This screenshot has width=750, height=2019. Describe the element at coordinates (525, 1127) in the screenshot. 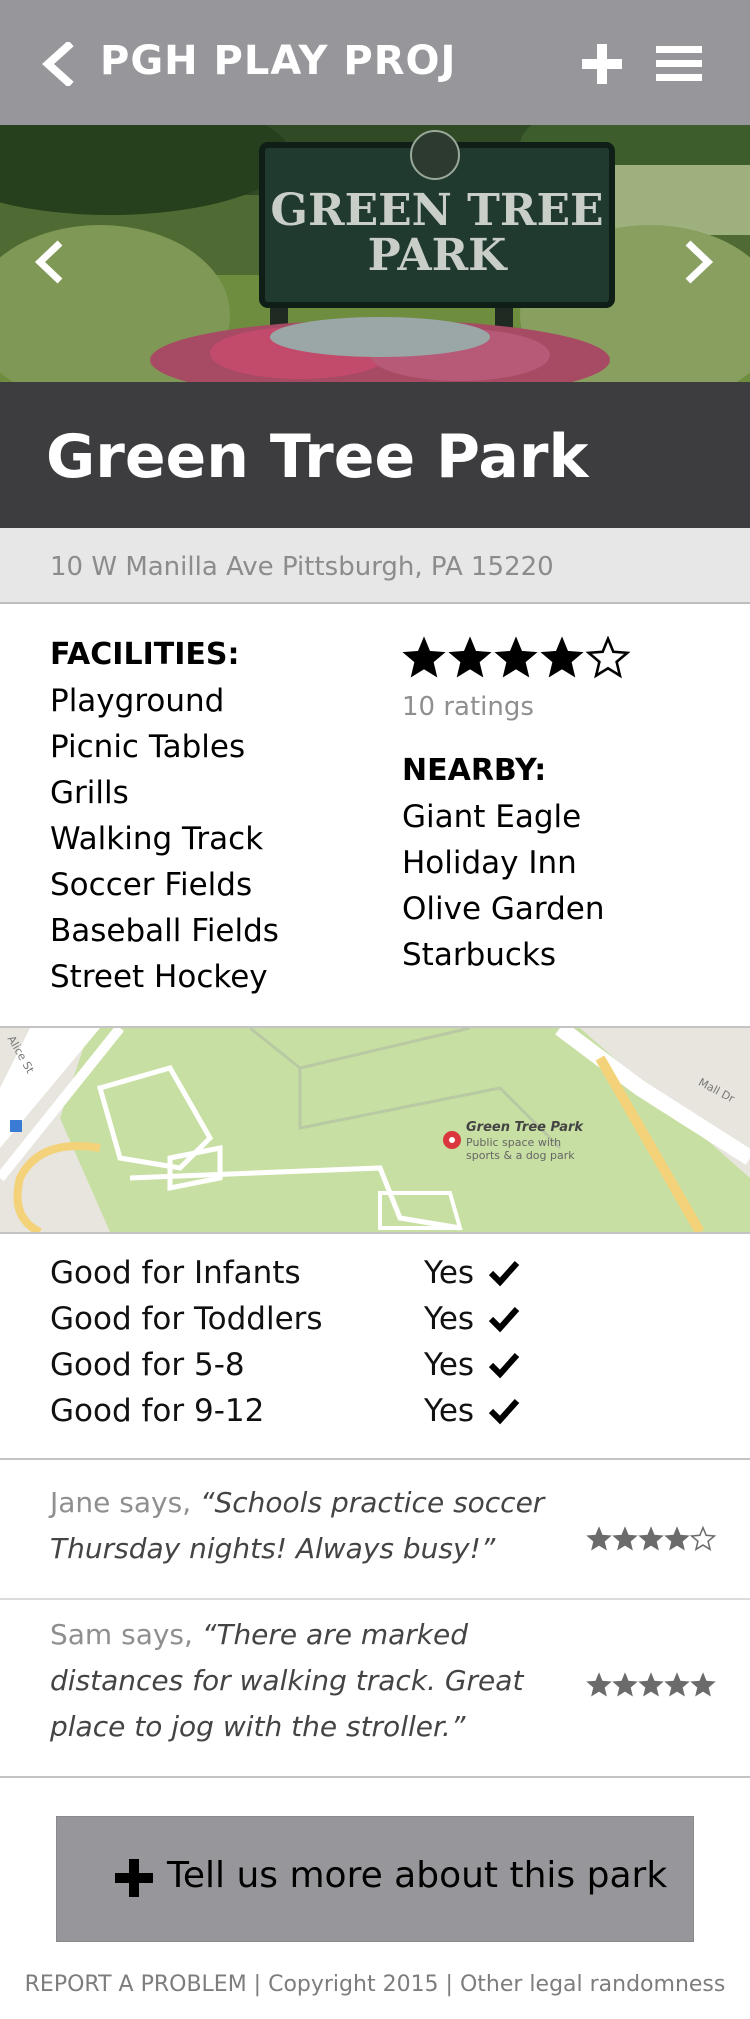

I see `map-place-name: Green Tree Park` at that location.